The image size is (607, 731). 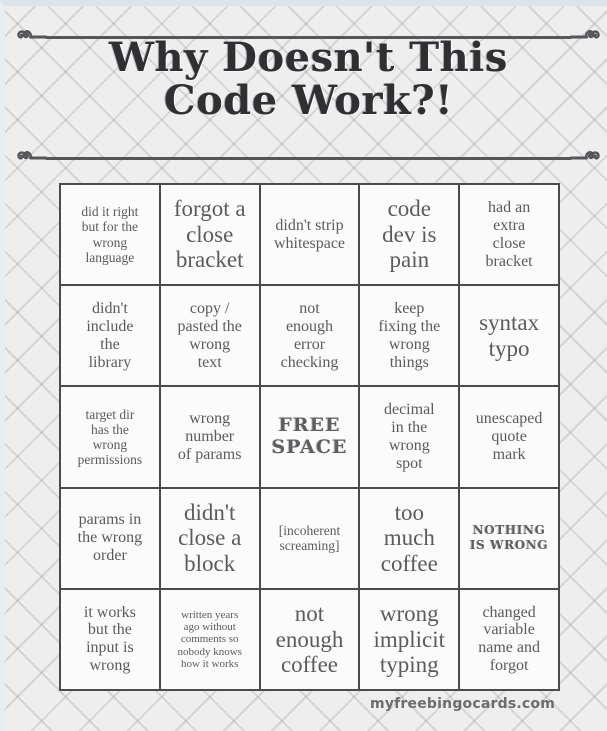 What do you see at coordinates (585, 158) in the screenshot?
I see `scroll-flourish-right-bottom` at bounding box center [585, 158].